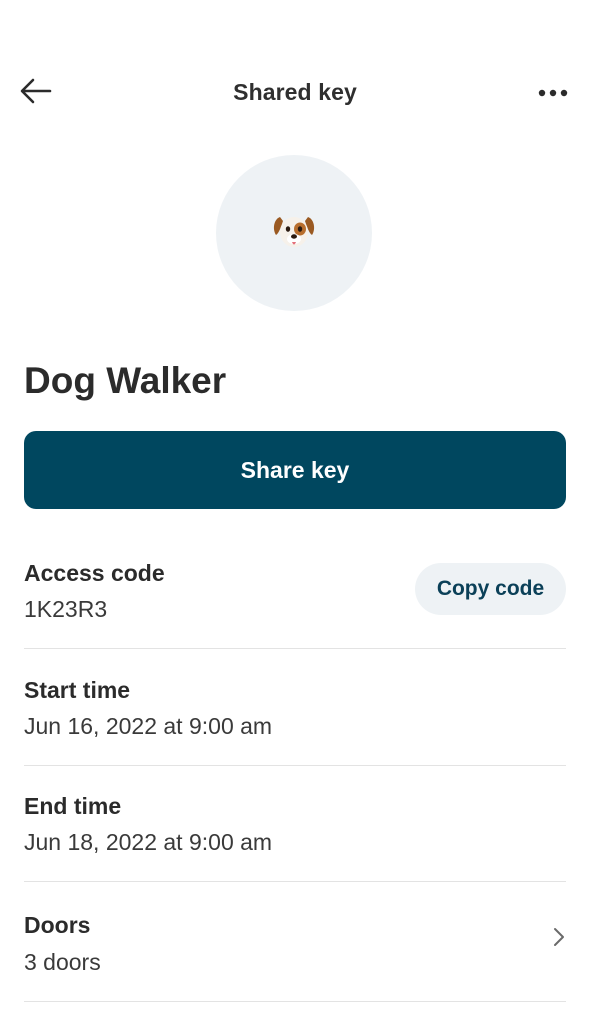 The height and width of the screenshot is (1024, 590). I want to click on access-code-label: Access code, so click(94, 573).